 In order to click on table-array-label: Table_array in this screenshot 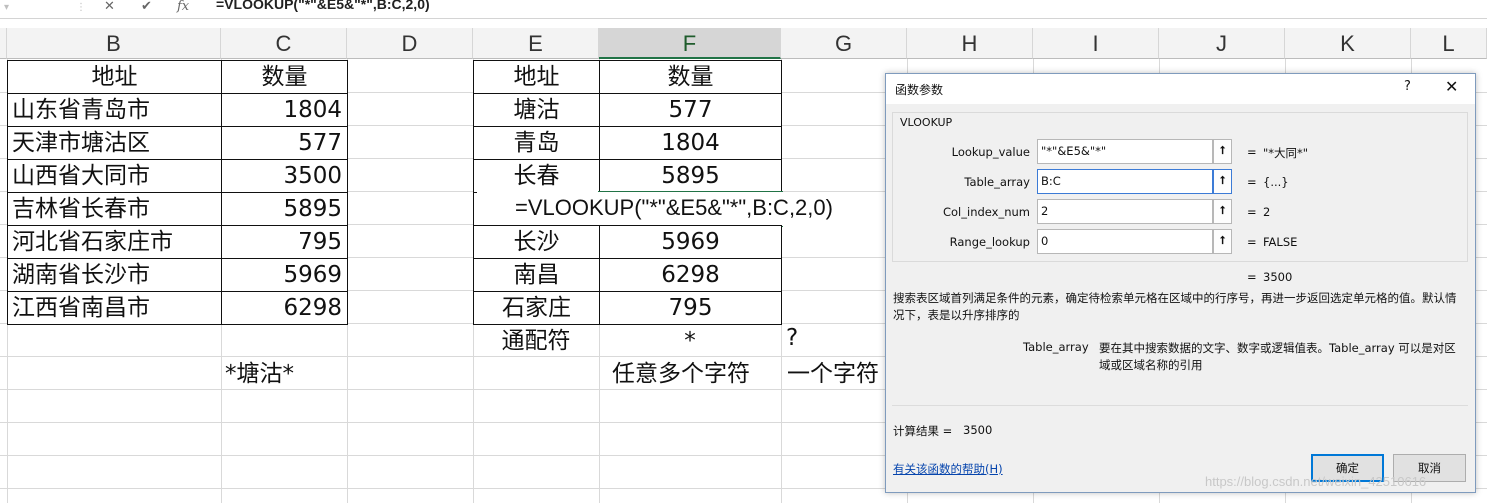, I will do `click(997, 182)`.